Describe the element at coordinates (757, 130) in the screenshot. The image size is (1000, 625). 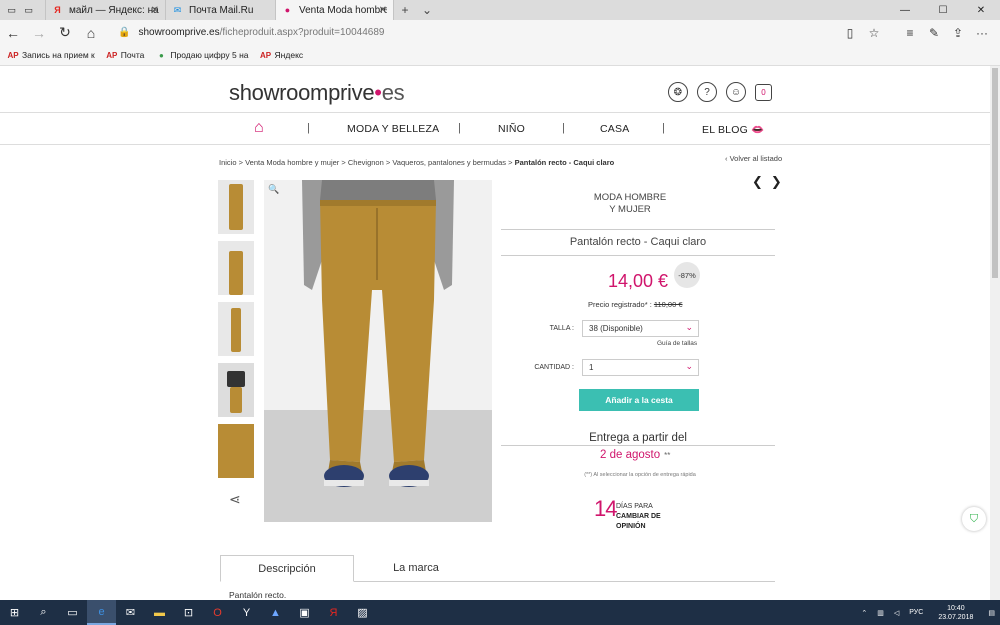
I see `lips-icon: 👄` at that location.